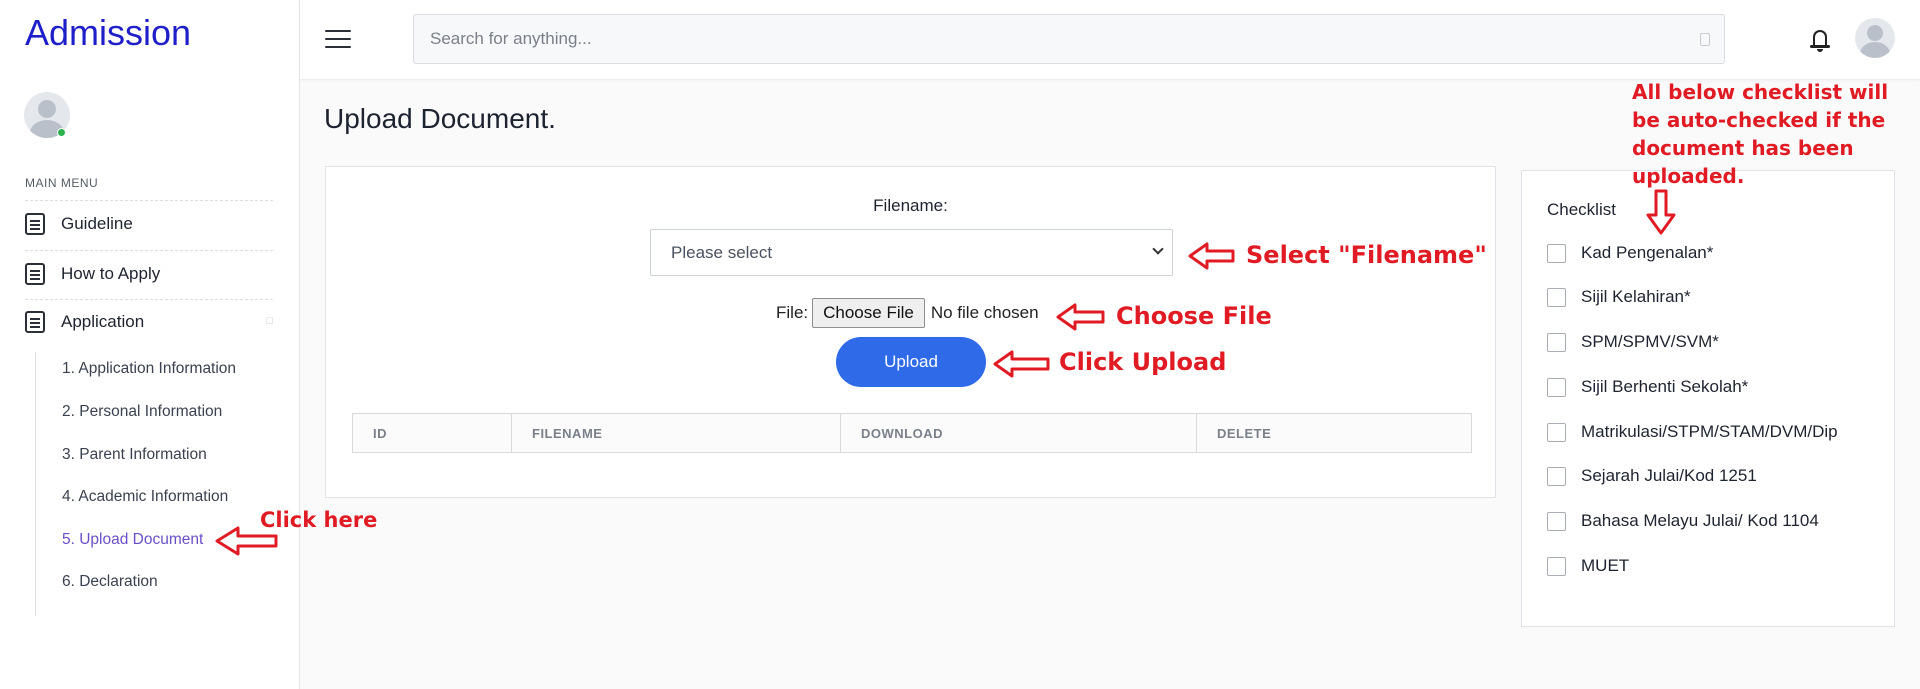 The image size is (1920, 689). I want to click on checklist-item-label: Kad Pengenalan*, so click(1647, 252).